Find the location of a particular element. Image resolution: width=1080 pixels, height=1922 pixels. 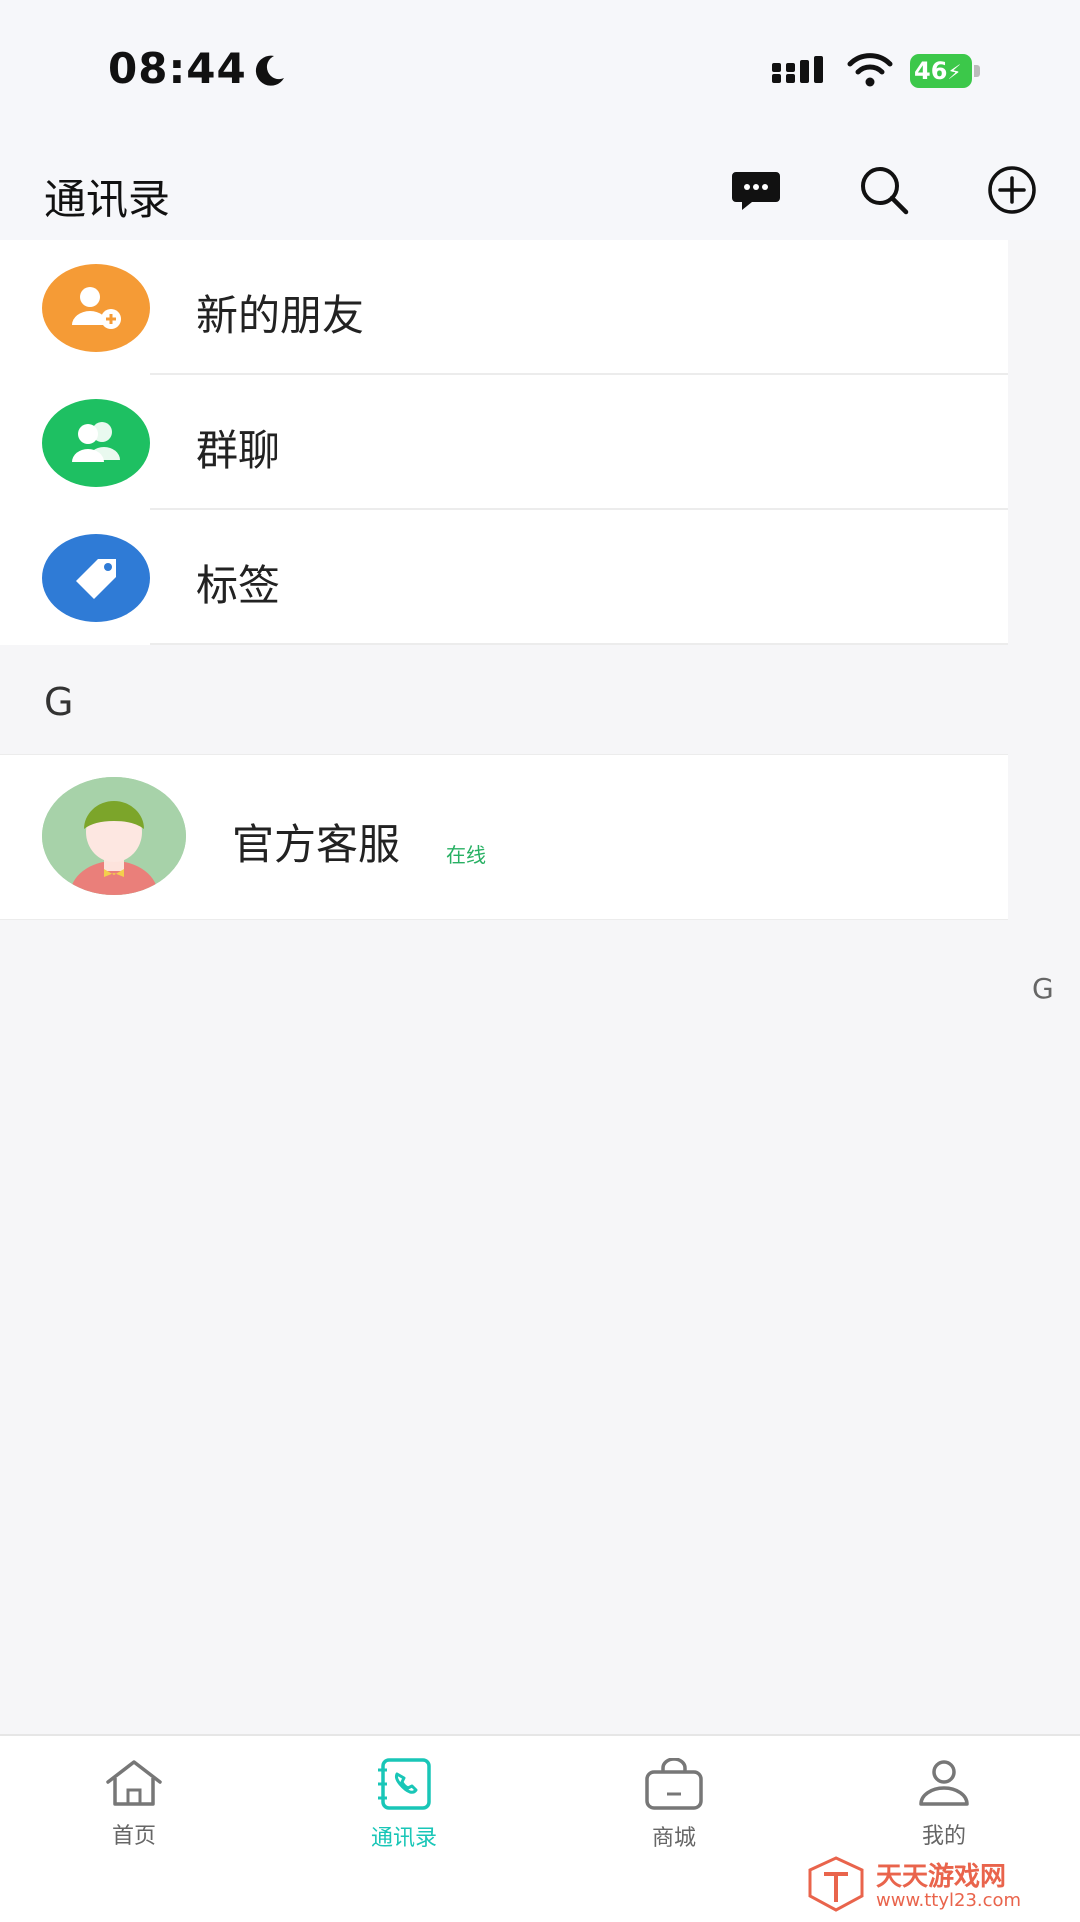

menu-item-new-friends: 新的朋友 is located at coordinates (504, 307).